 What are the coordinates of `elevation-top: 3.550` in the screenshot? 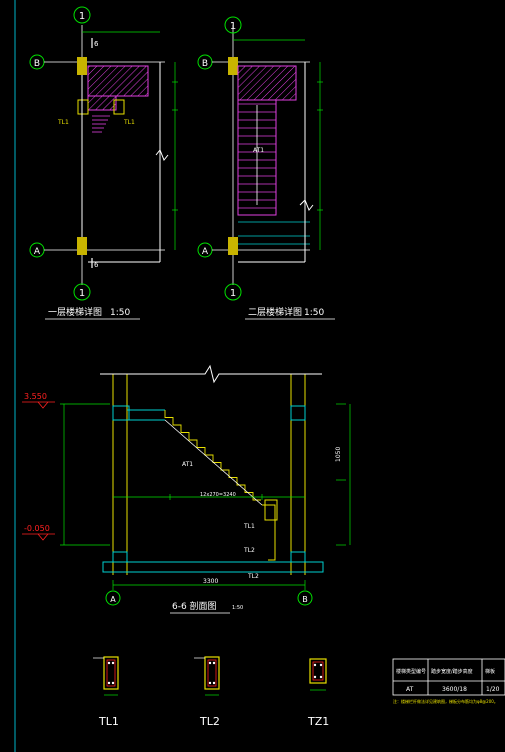 It's located at (38, 400).